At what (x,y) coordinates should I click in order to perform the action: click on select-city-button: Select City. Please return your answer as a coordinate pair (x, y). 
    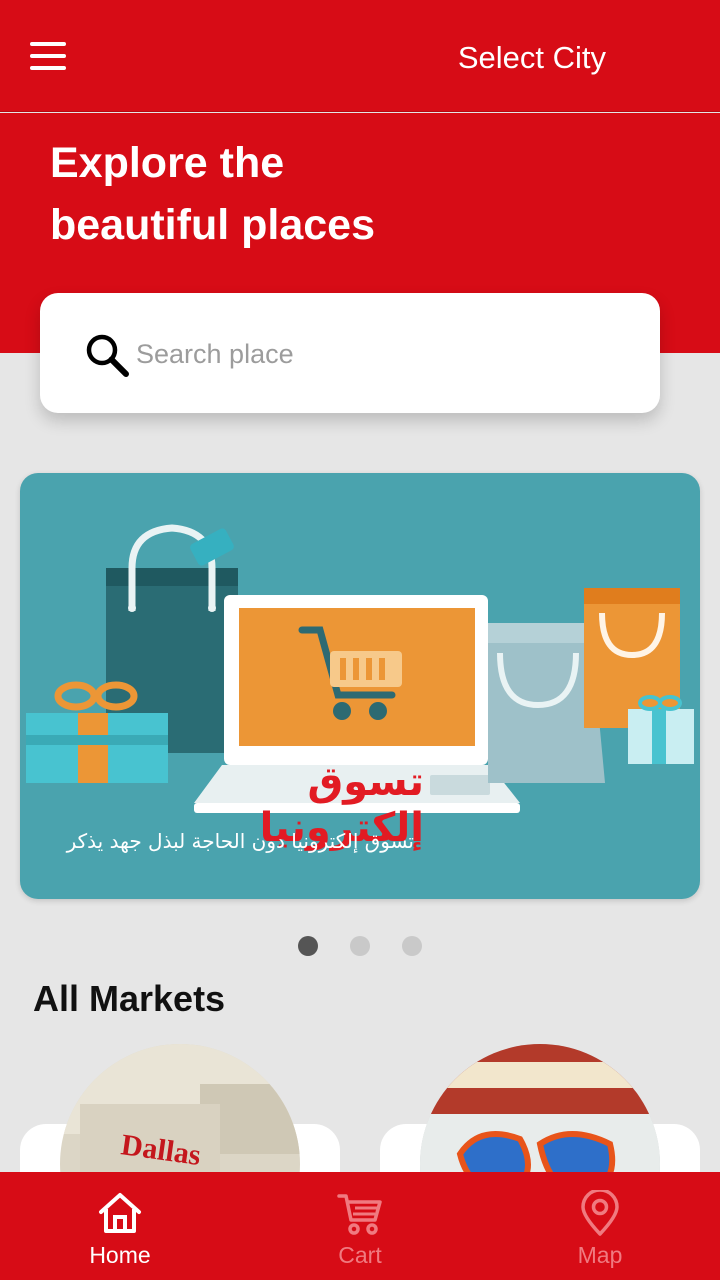
    Looking at the image, I should click on (532, 58).